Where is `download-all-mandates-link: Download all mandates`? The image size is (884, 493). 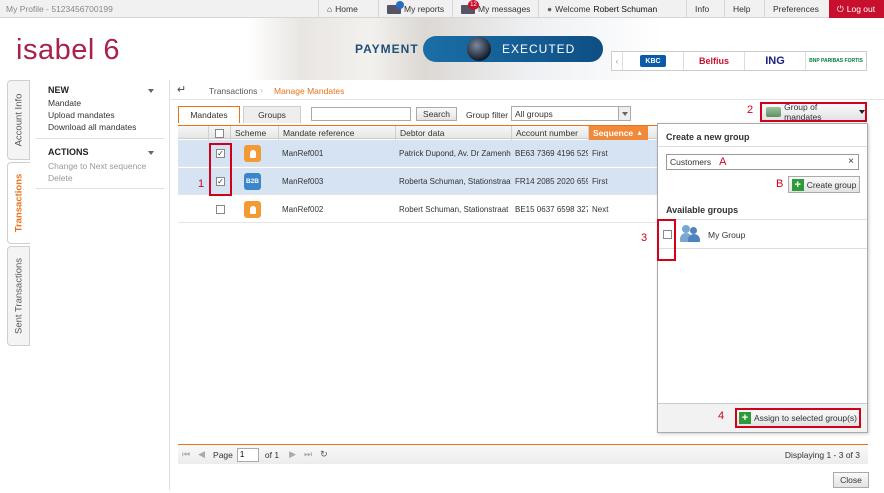
download-all-mandates-link: Download all mandates is located at coordinates (92, 127).